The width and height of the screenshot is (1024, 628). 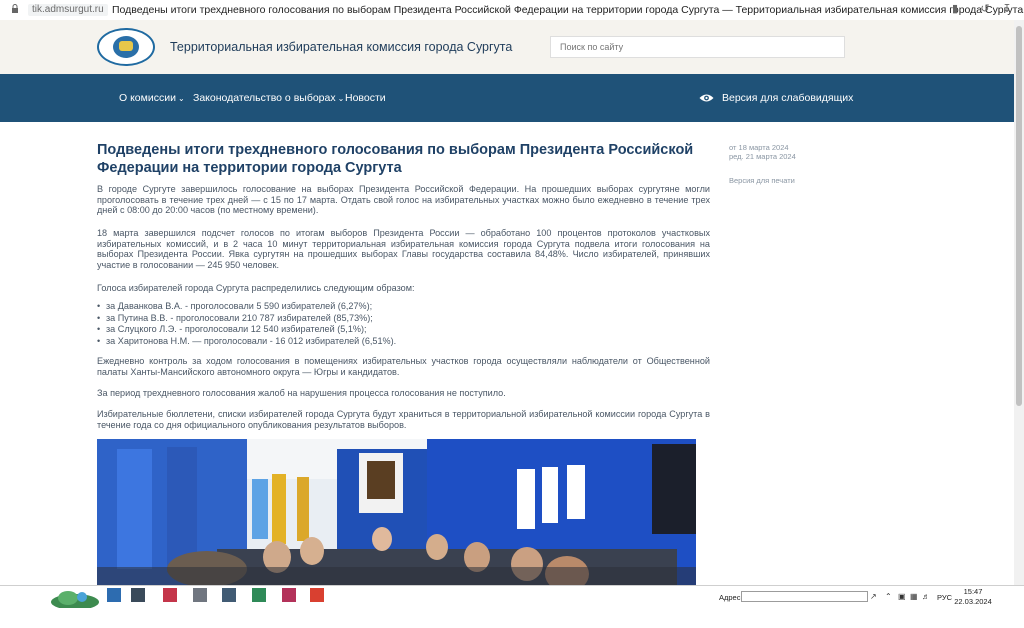 I want to click on language-indicator: РУС, so click(x=944, y=597).